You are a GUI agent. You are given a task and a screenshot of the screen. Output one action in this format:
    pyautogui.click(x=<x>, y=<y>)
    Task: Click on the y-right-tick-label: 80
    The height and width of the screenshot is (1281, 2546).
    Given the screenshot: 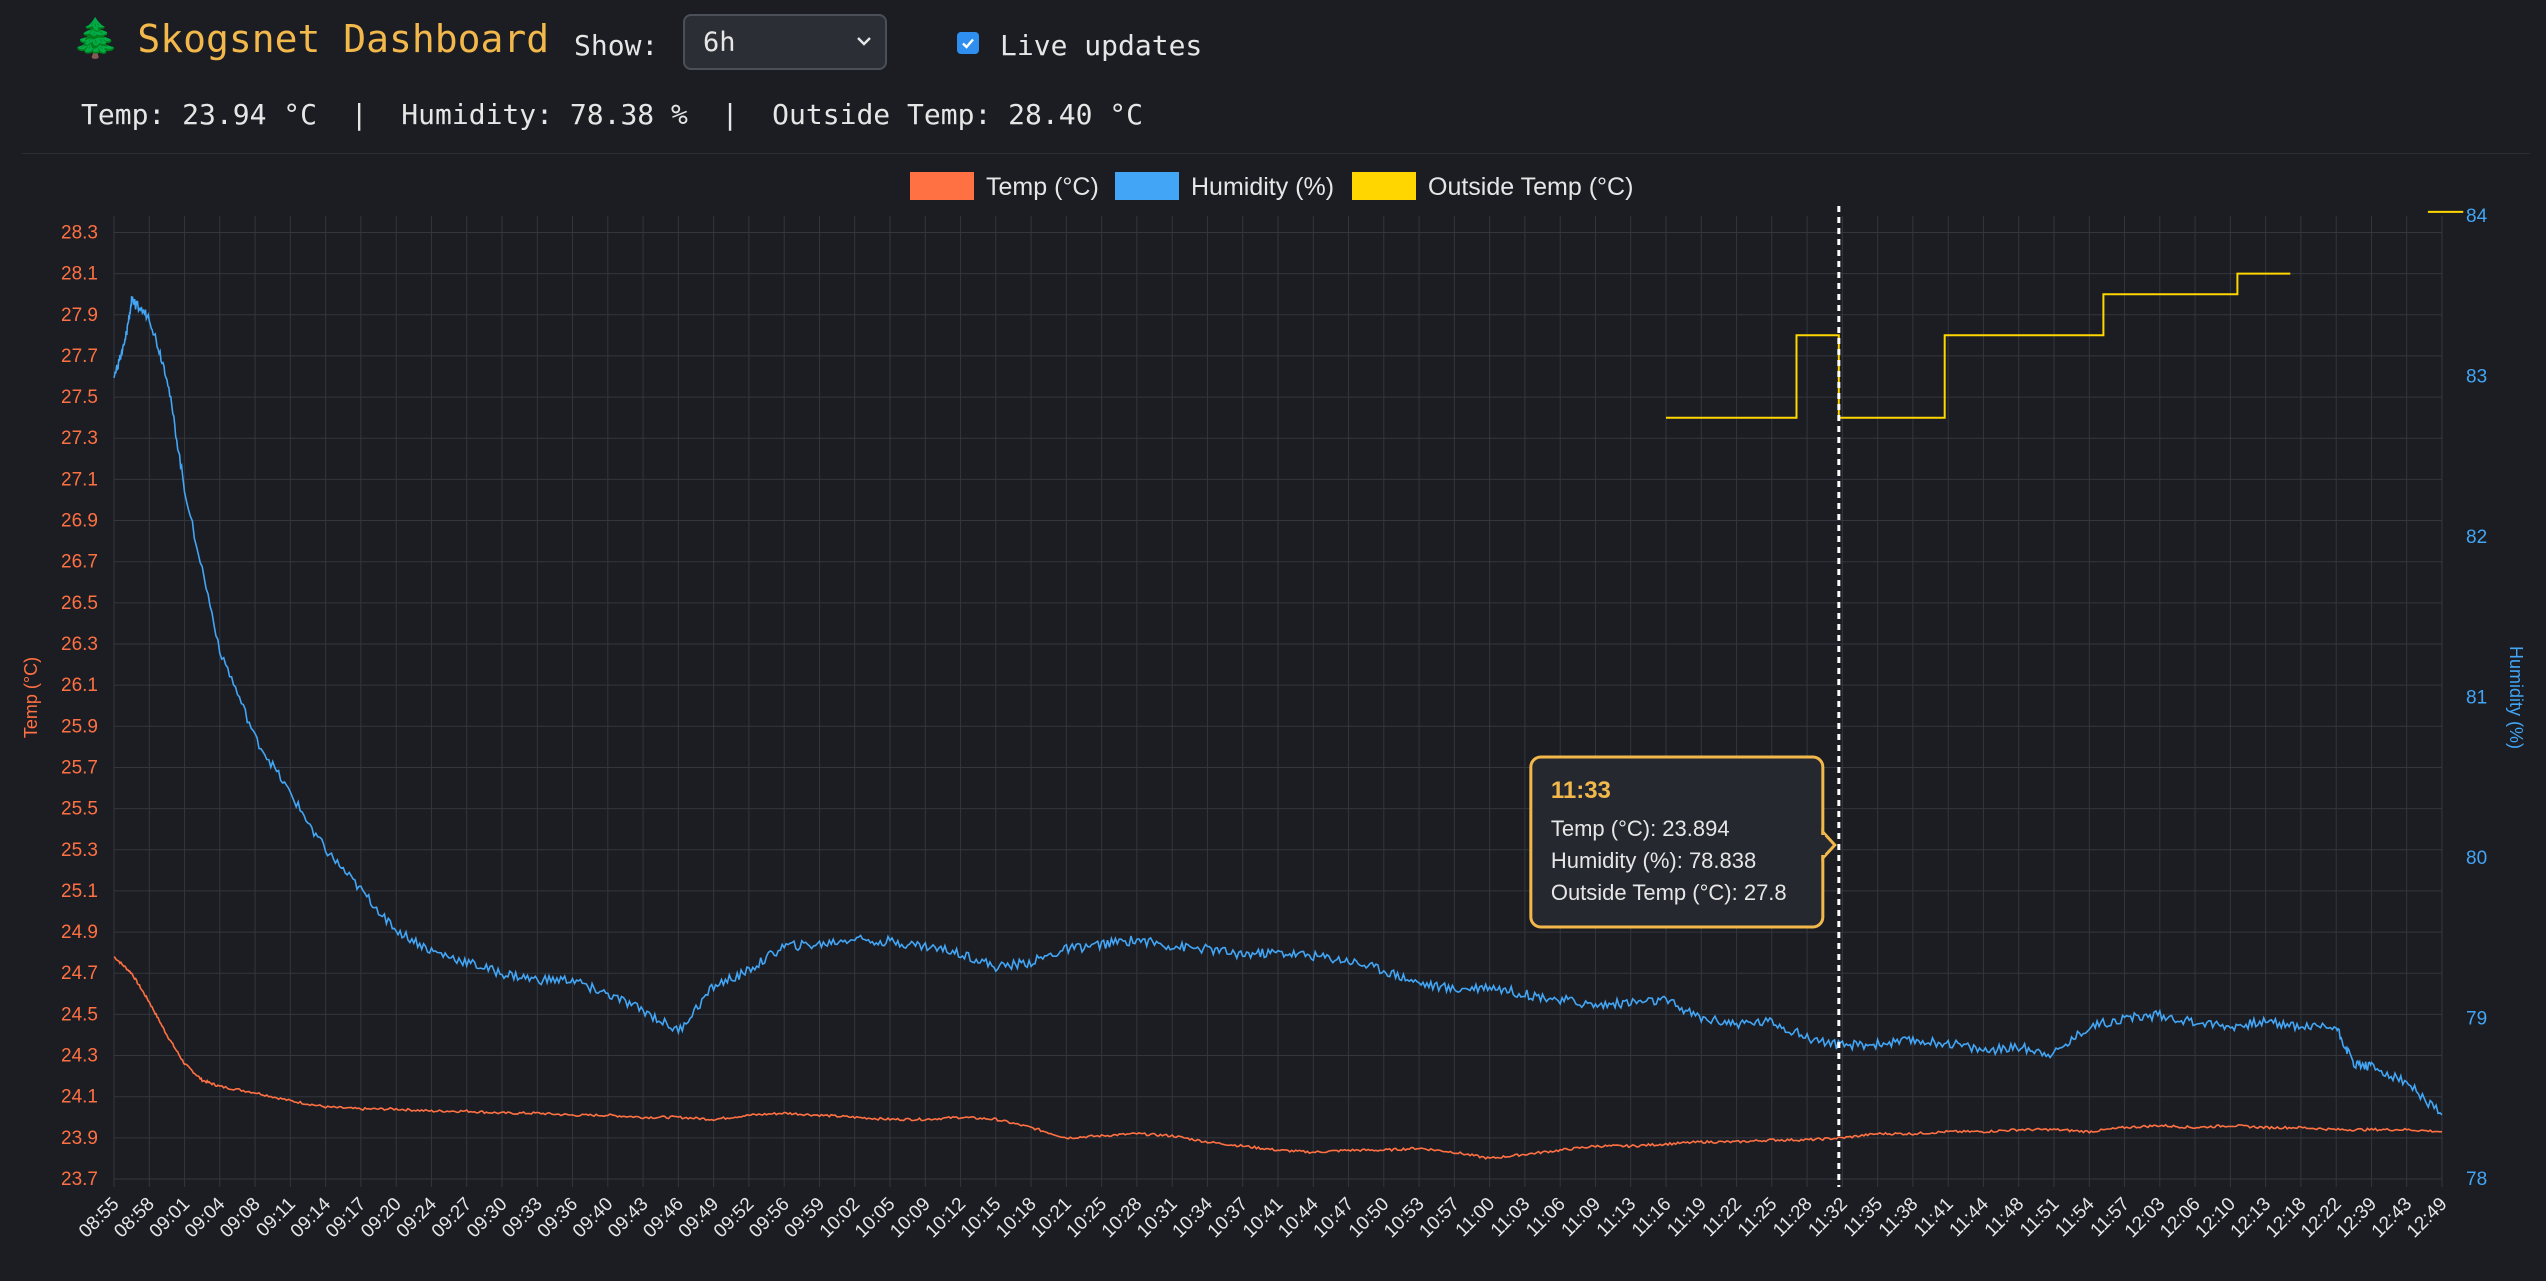 What is the action you would take?
    pyautogui.click(x=2476, y=858)
    